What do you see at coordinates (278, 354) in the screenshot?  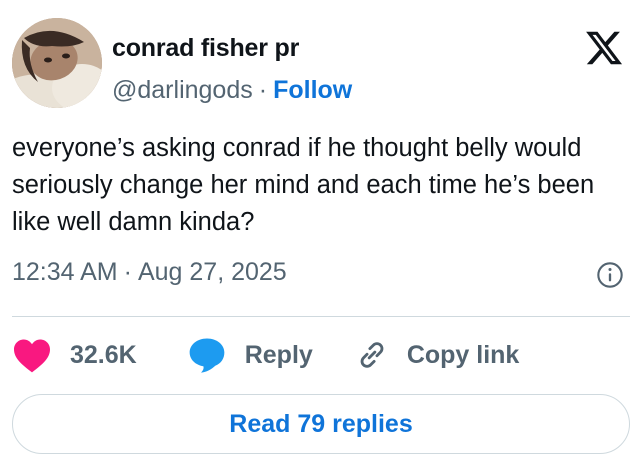 I see `reply-label: Reply` at bounding box center [278, 354].